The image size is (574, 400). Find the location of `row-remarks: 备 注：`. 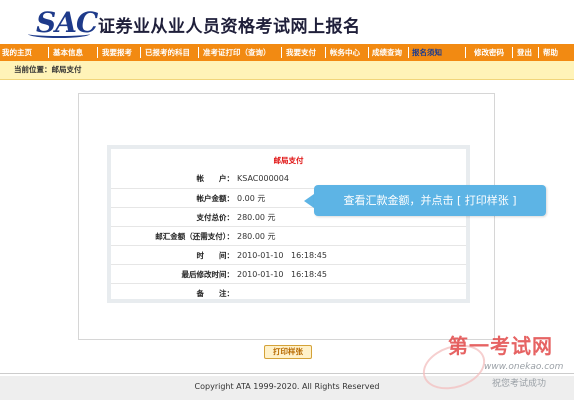

row-remarks: 备 注： is located at coordinates (288, 293).